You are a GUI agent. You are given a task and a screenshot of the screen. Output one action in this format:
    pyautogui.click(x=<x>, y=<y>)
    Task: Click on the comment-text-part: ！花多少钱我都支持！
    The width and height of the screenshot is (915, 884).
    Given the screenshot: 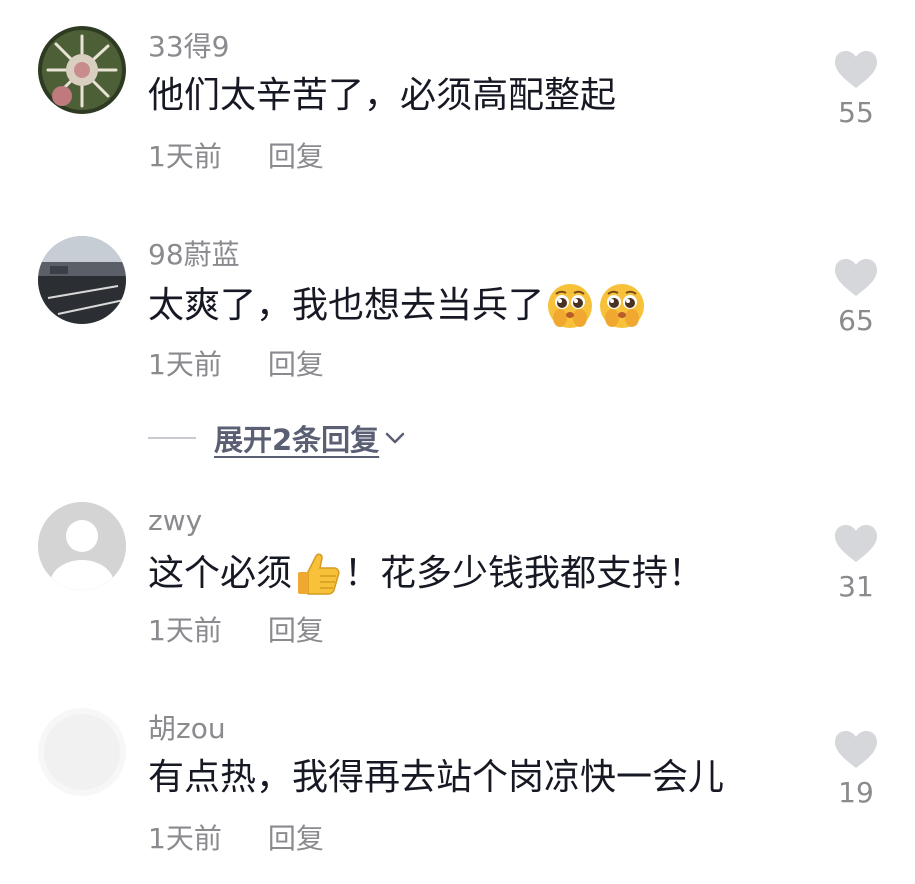 What is the action you would take?
    pyautogui.click(x=524, y=573)
    